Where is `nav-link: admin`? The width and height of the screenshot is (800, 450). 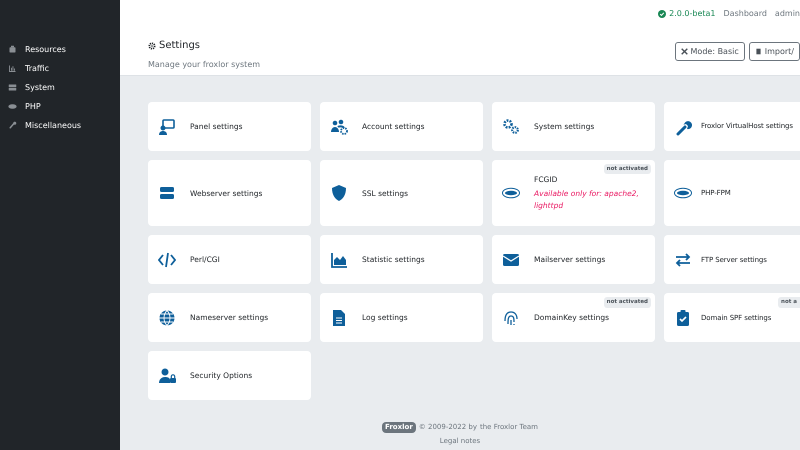
nav-link: admin is located at coordinates (787, 14).